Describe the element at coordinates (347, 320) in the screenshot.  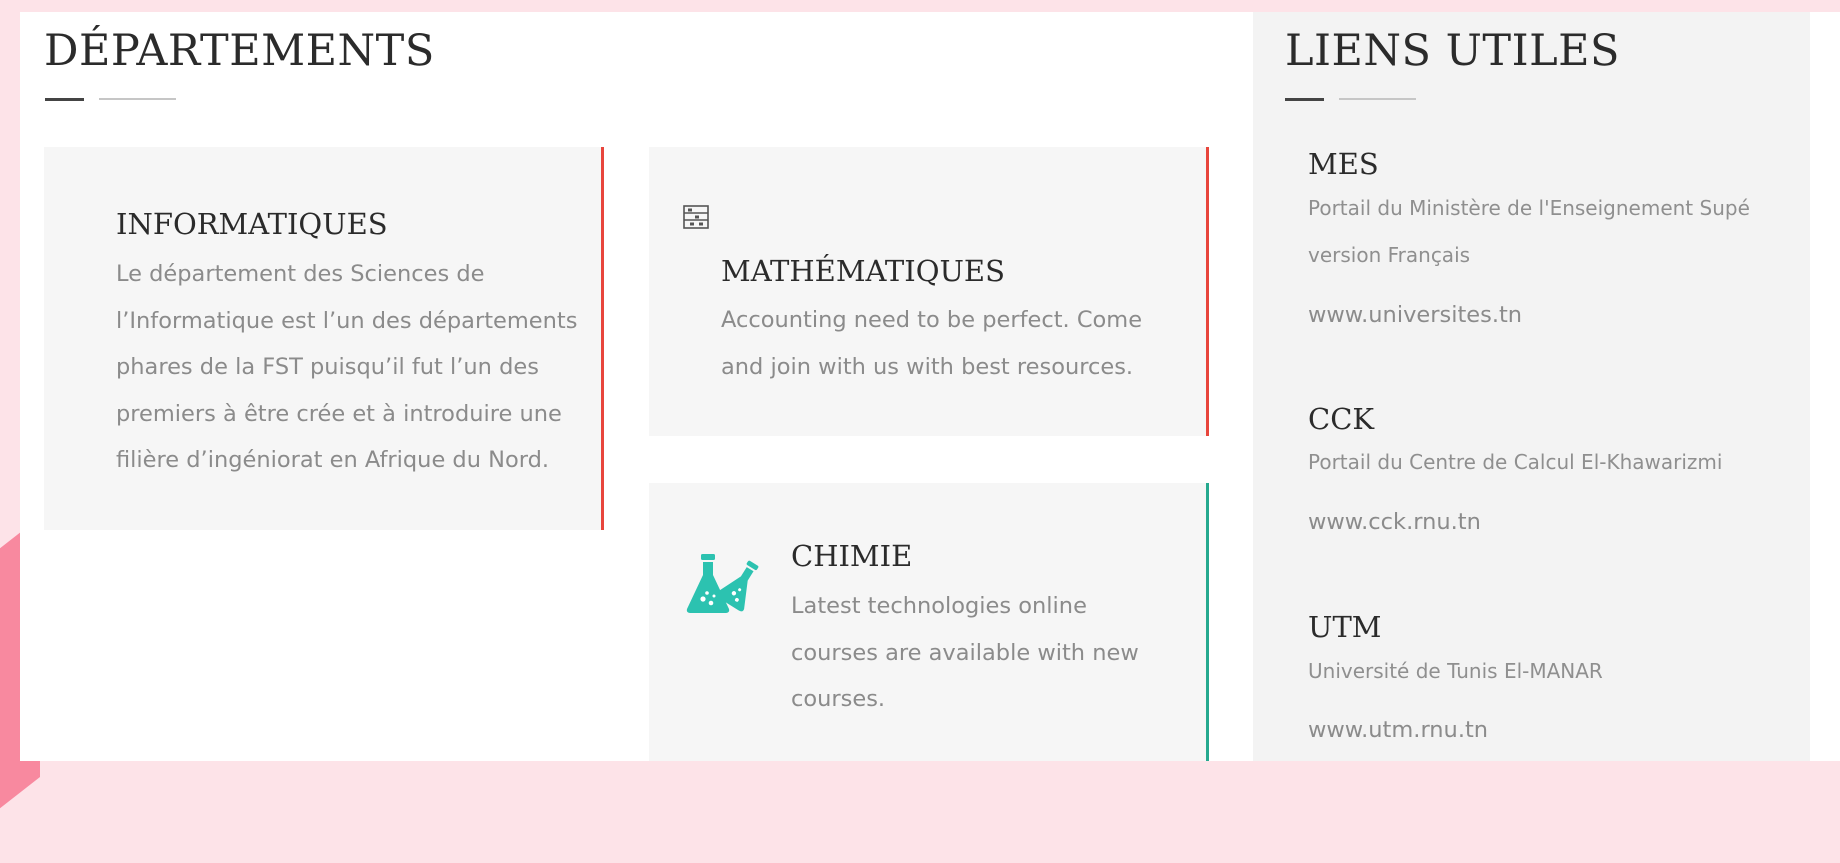
I see `card-text-line: l’Informatique est l’un des départements` at that location.